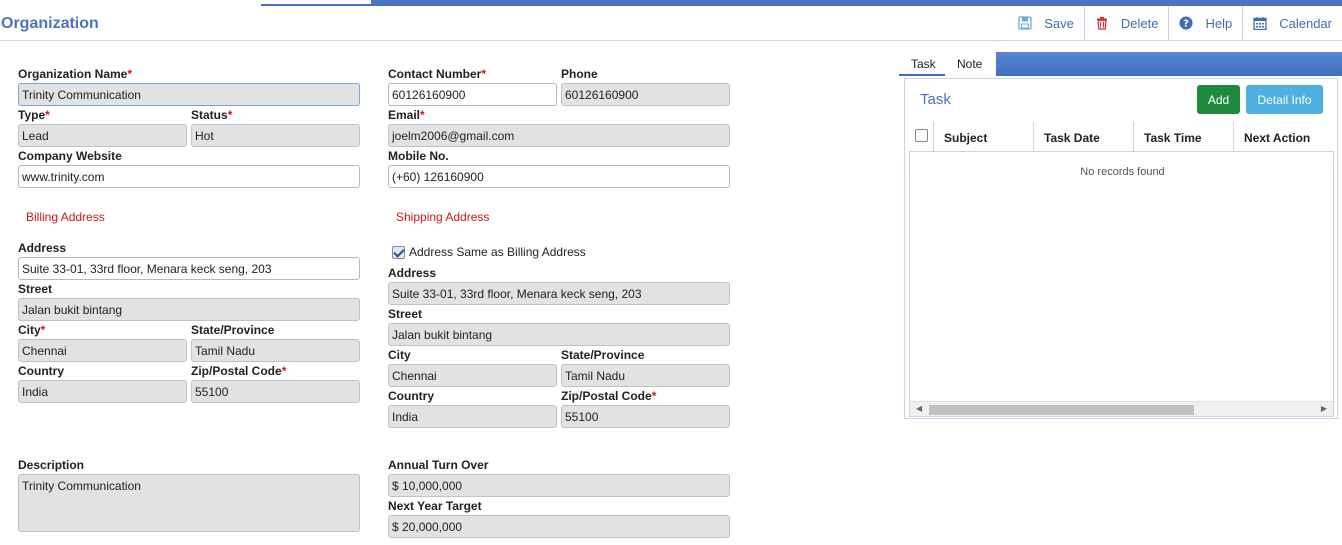  What do you see at coordinates (1139, 23) in the screenshot?
I see `delete-label: Delete` at bounding box center [1139, 23].